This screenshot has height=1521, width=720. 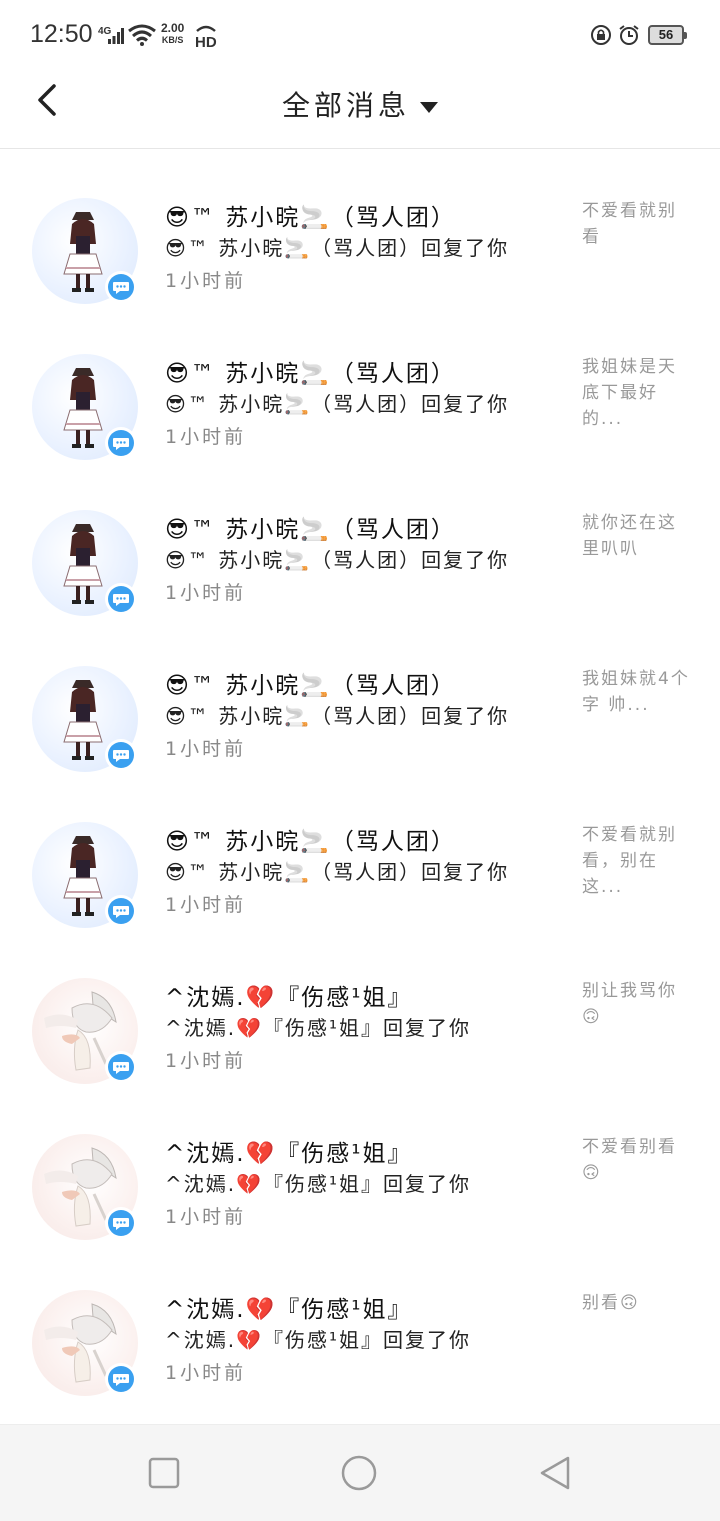 What do you see at coordinates (629, 35) in the screenshot?
I see `alarm-icon` at bounding box center [629, 35].